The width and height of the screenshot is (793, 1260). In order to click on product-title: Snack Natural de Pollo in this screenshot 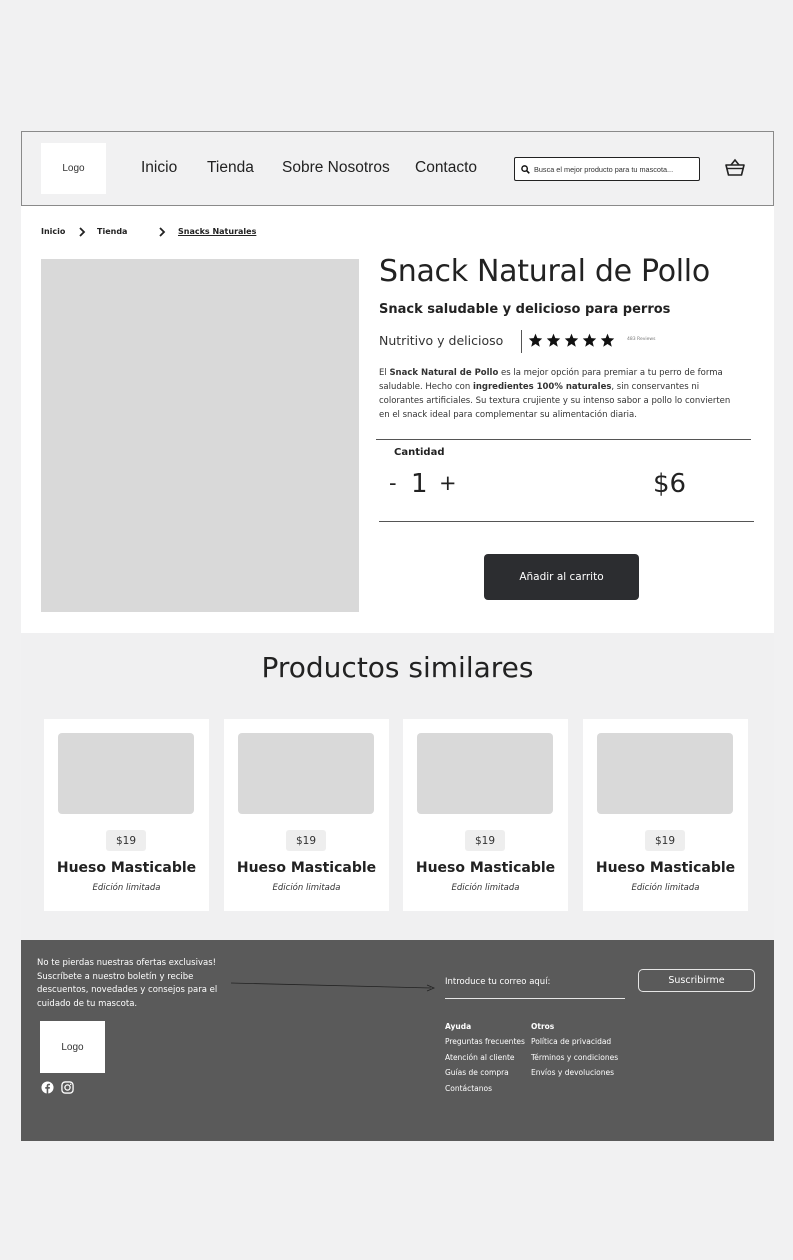, I will do `click(544, 271)`.